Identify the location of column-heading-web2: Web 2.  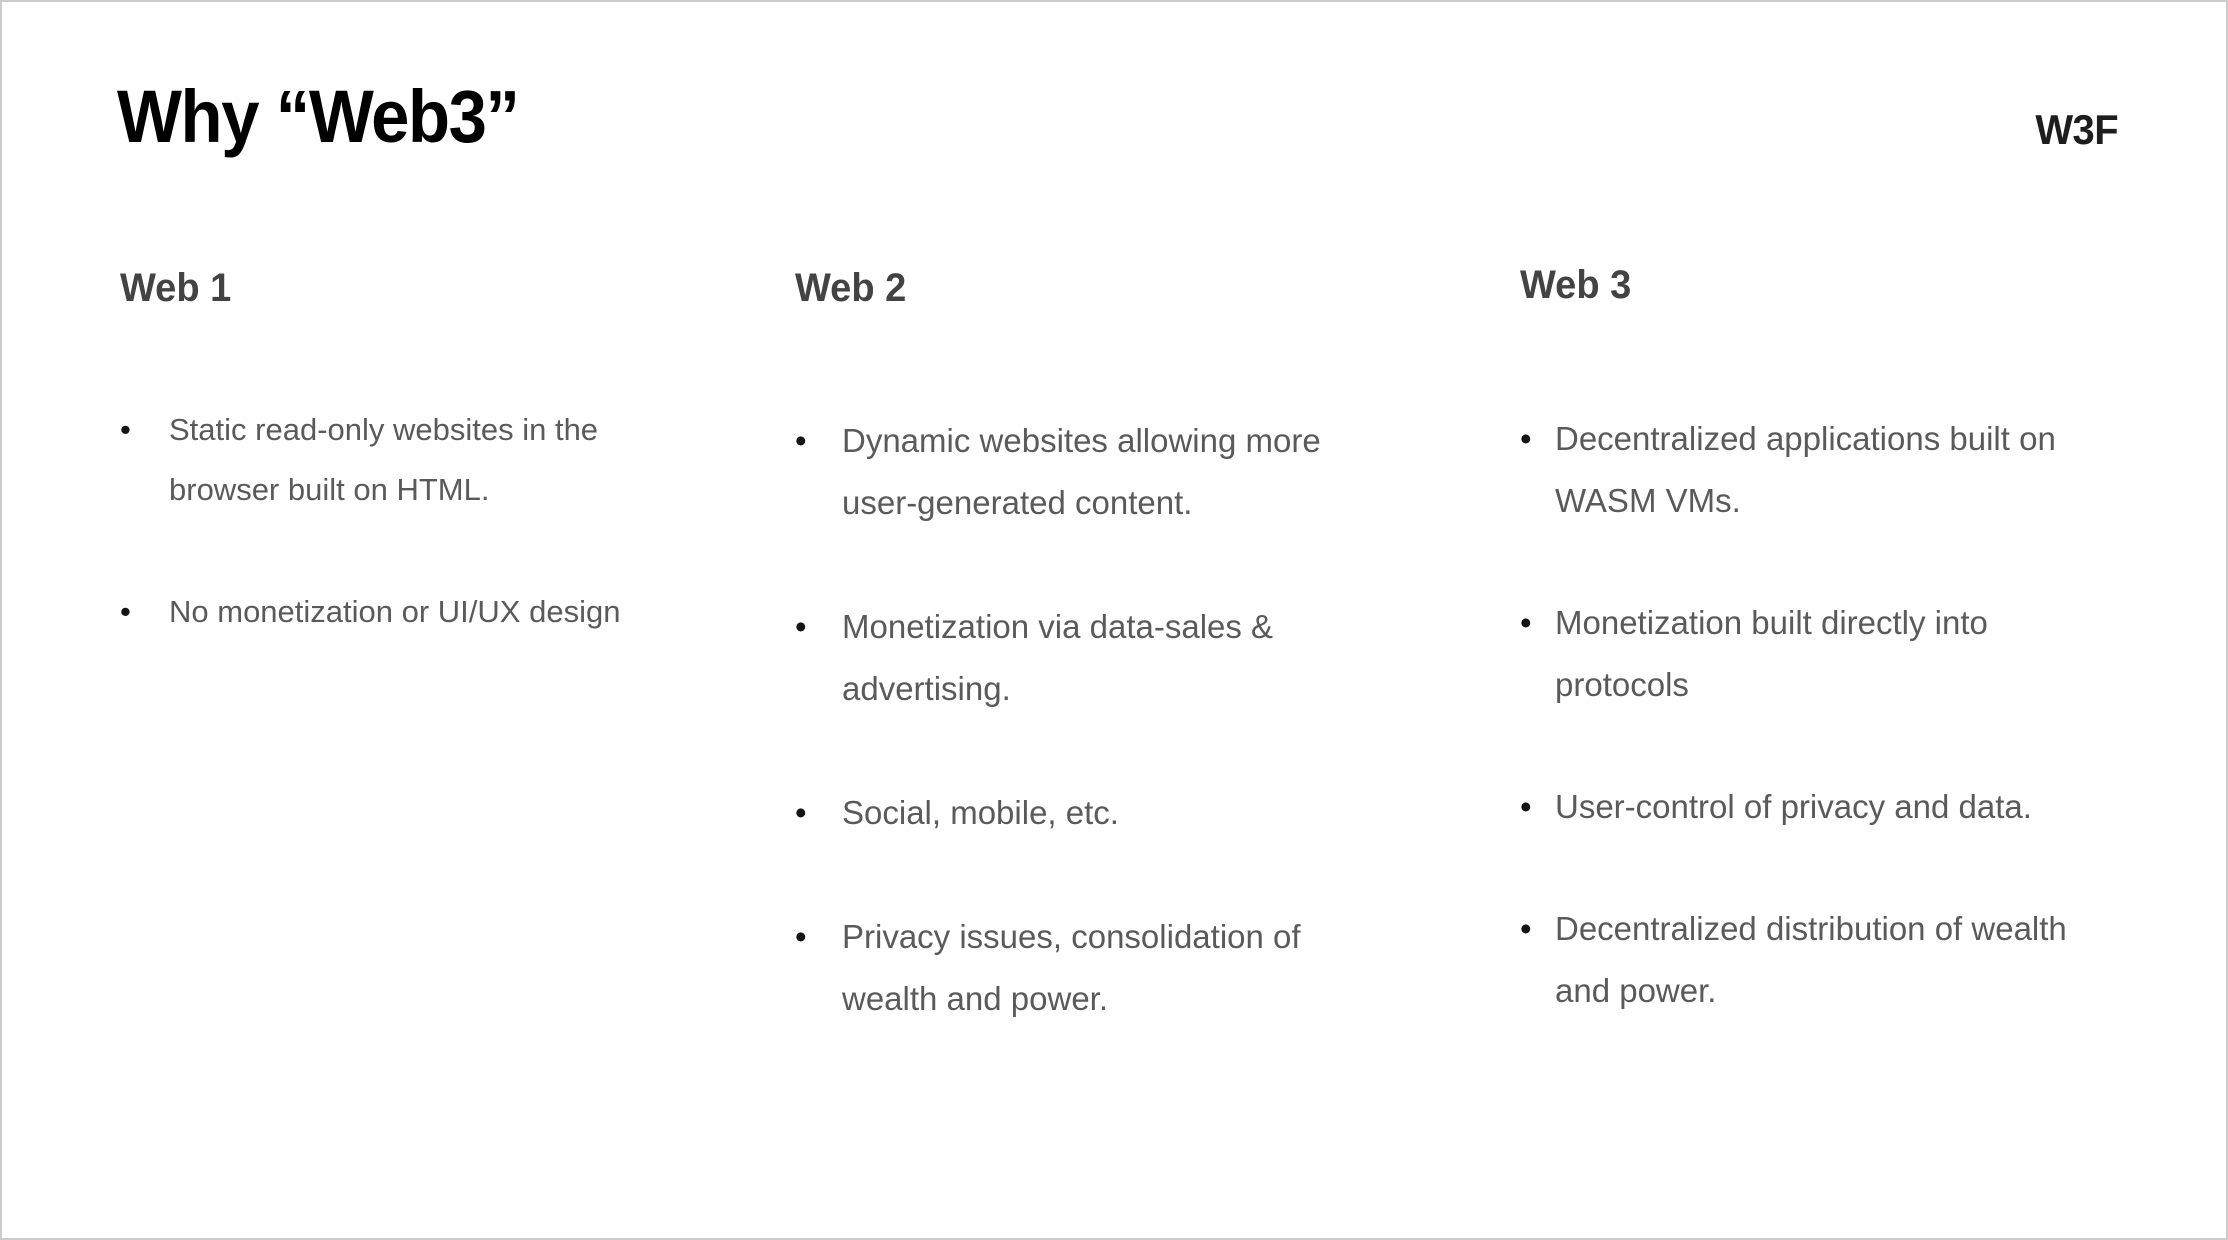
(851, 288).